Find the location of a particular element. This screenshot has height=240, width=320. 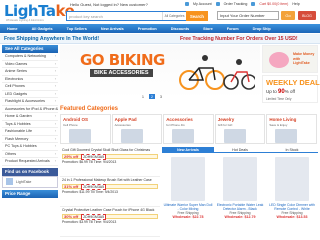

sidebar-item: PC Toys & Hobbies is located at coordinates (30, 147).